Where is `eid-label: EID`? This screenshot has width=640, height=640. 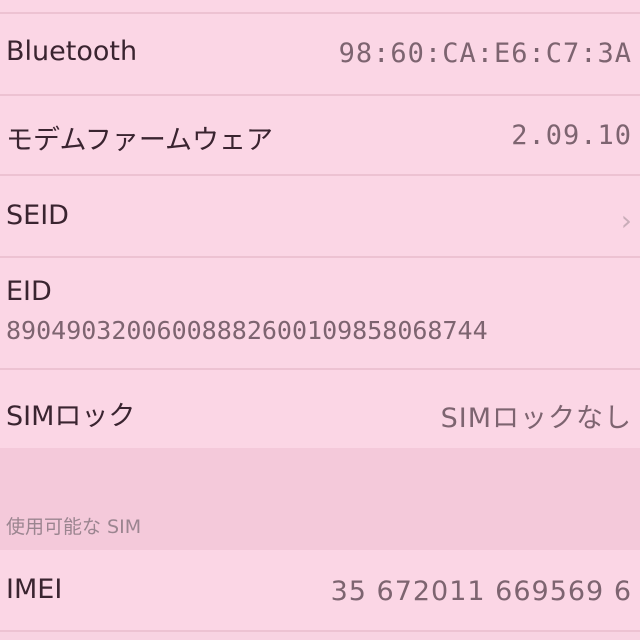
eid-label: EID is located at coordinates (29, 291).